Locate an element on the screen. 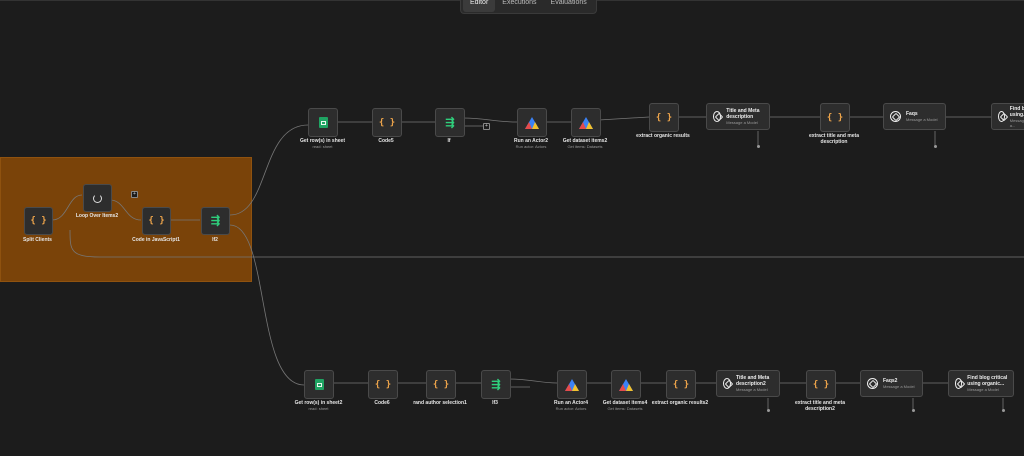 Image resolution: width=1024 pixels, height=456 pixels. node-label: Code in JavaScript1 is located at coordinates (156, 240).